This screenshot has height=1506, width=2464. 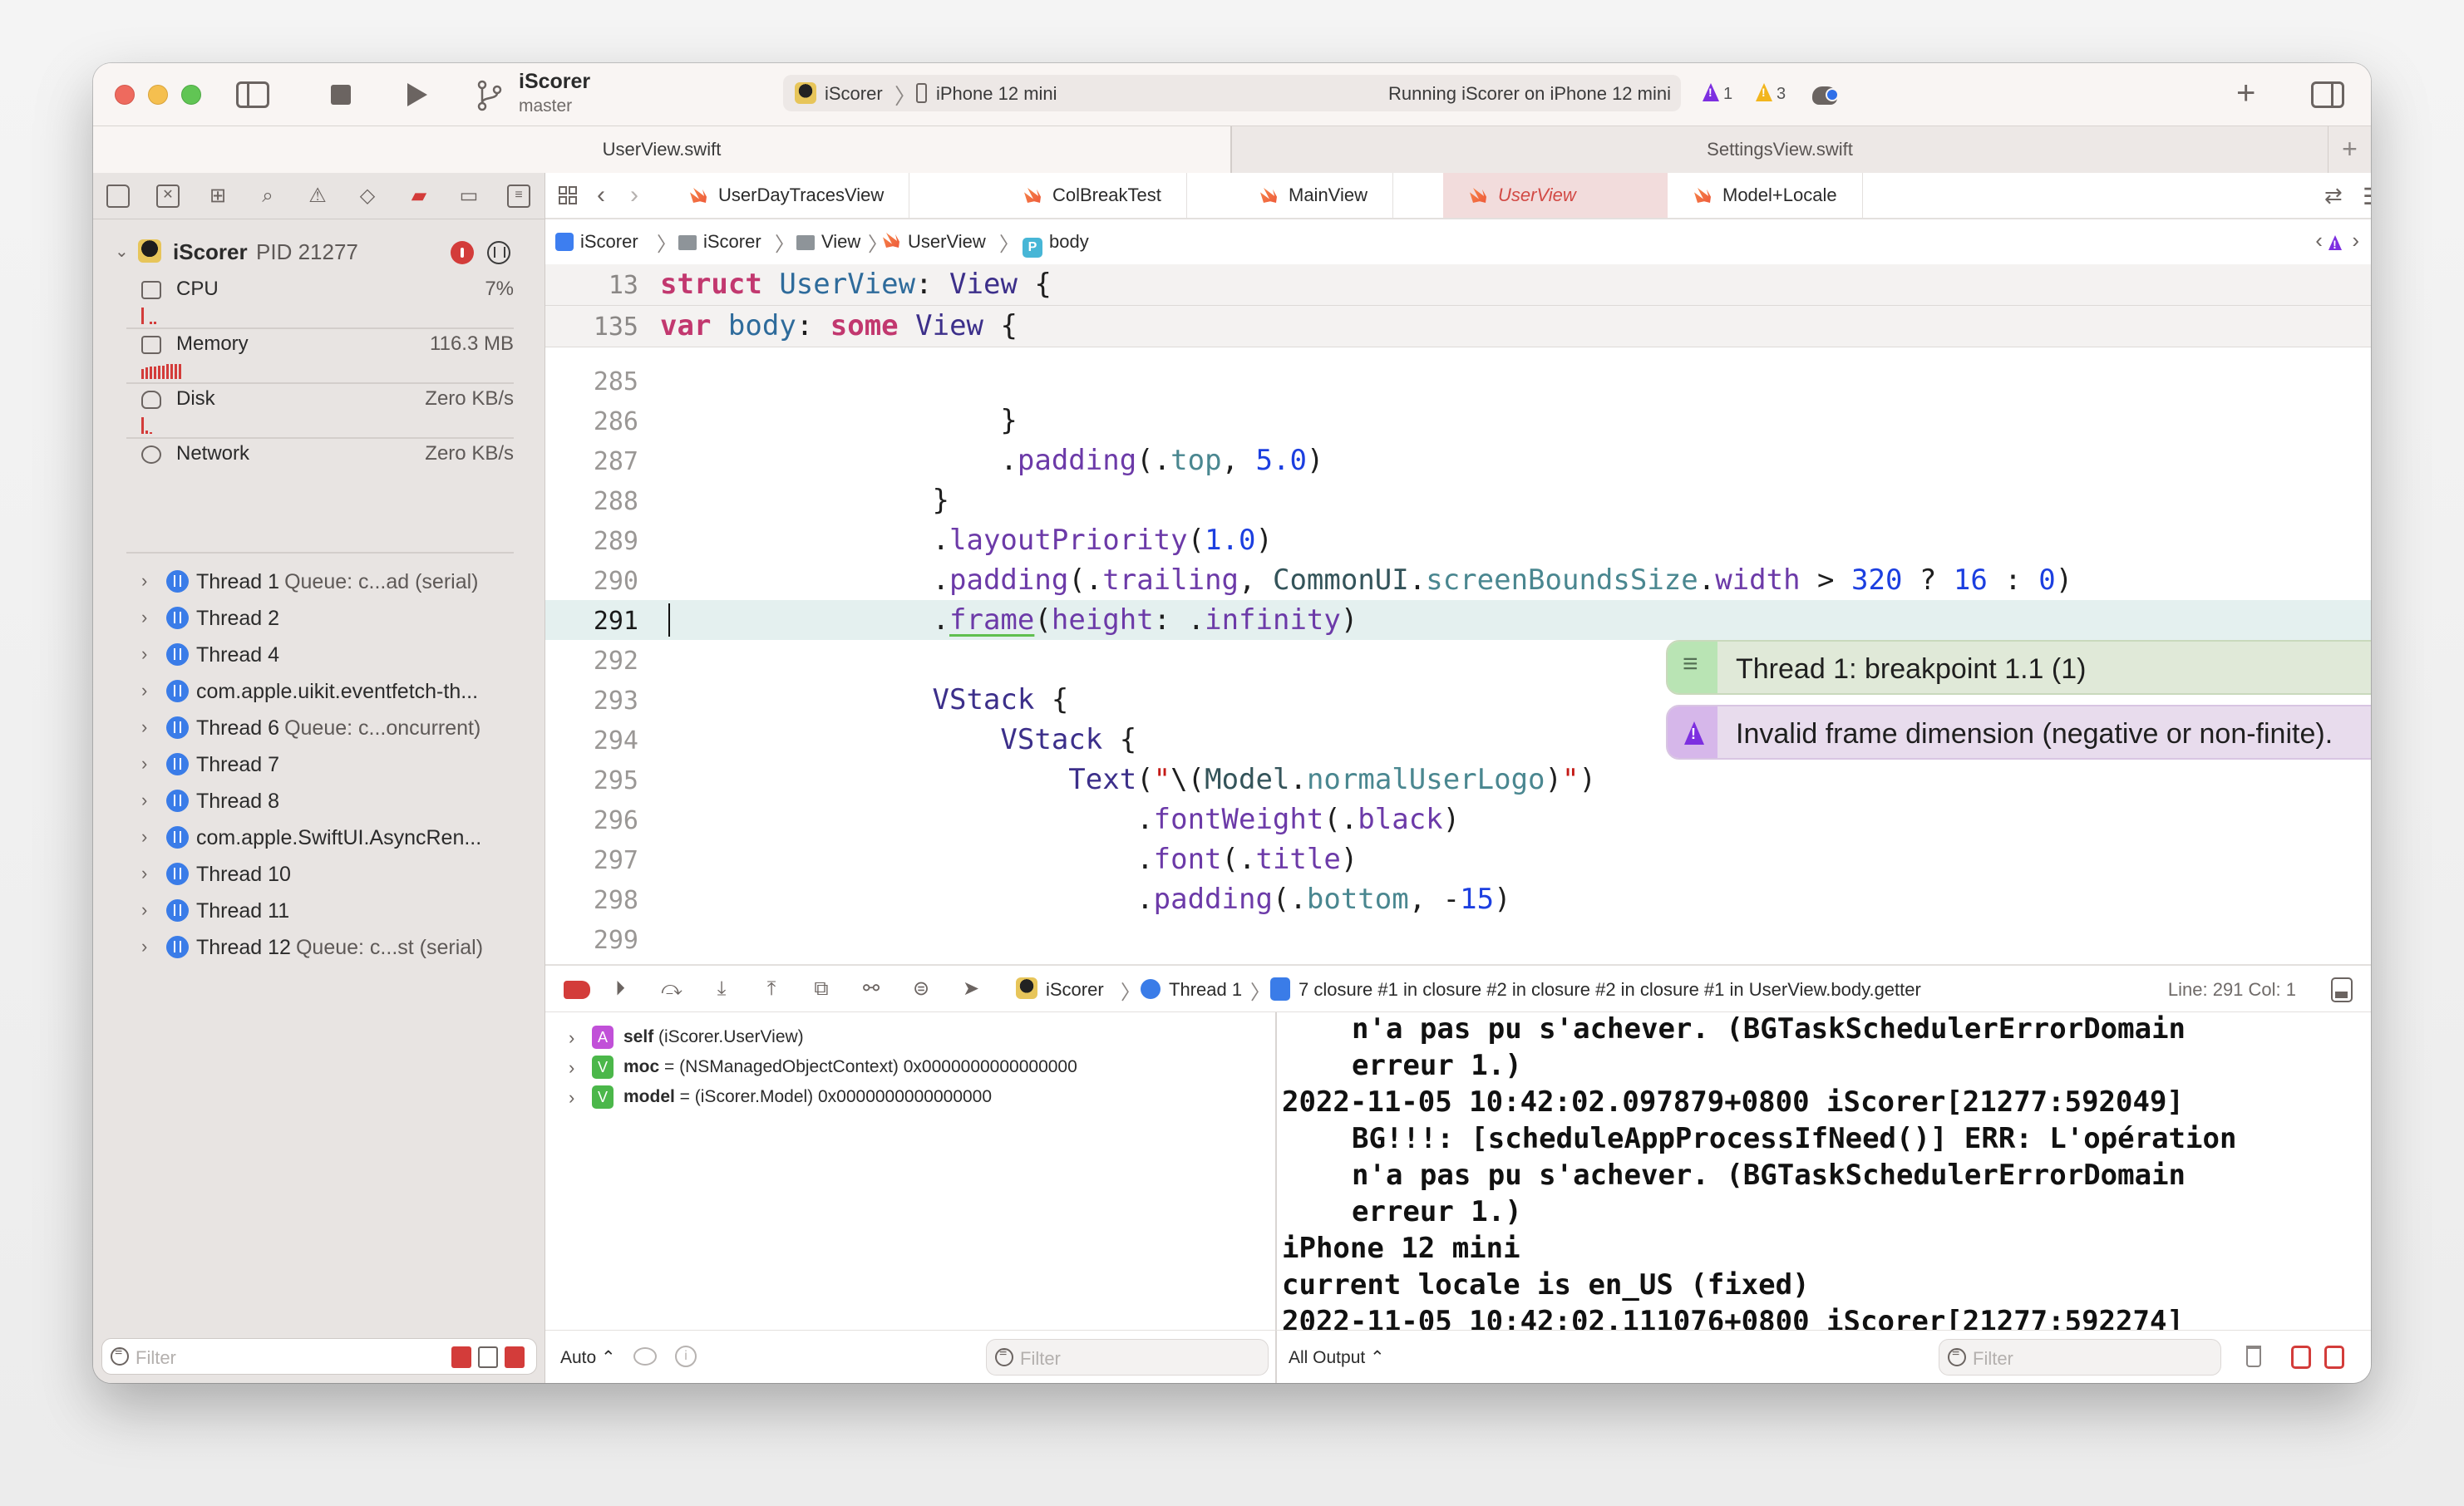 What do you see at coordinates (2349, 150) in the screenshot?
I see `new-tab-button: +` at bounding box center [2349, 150].